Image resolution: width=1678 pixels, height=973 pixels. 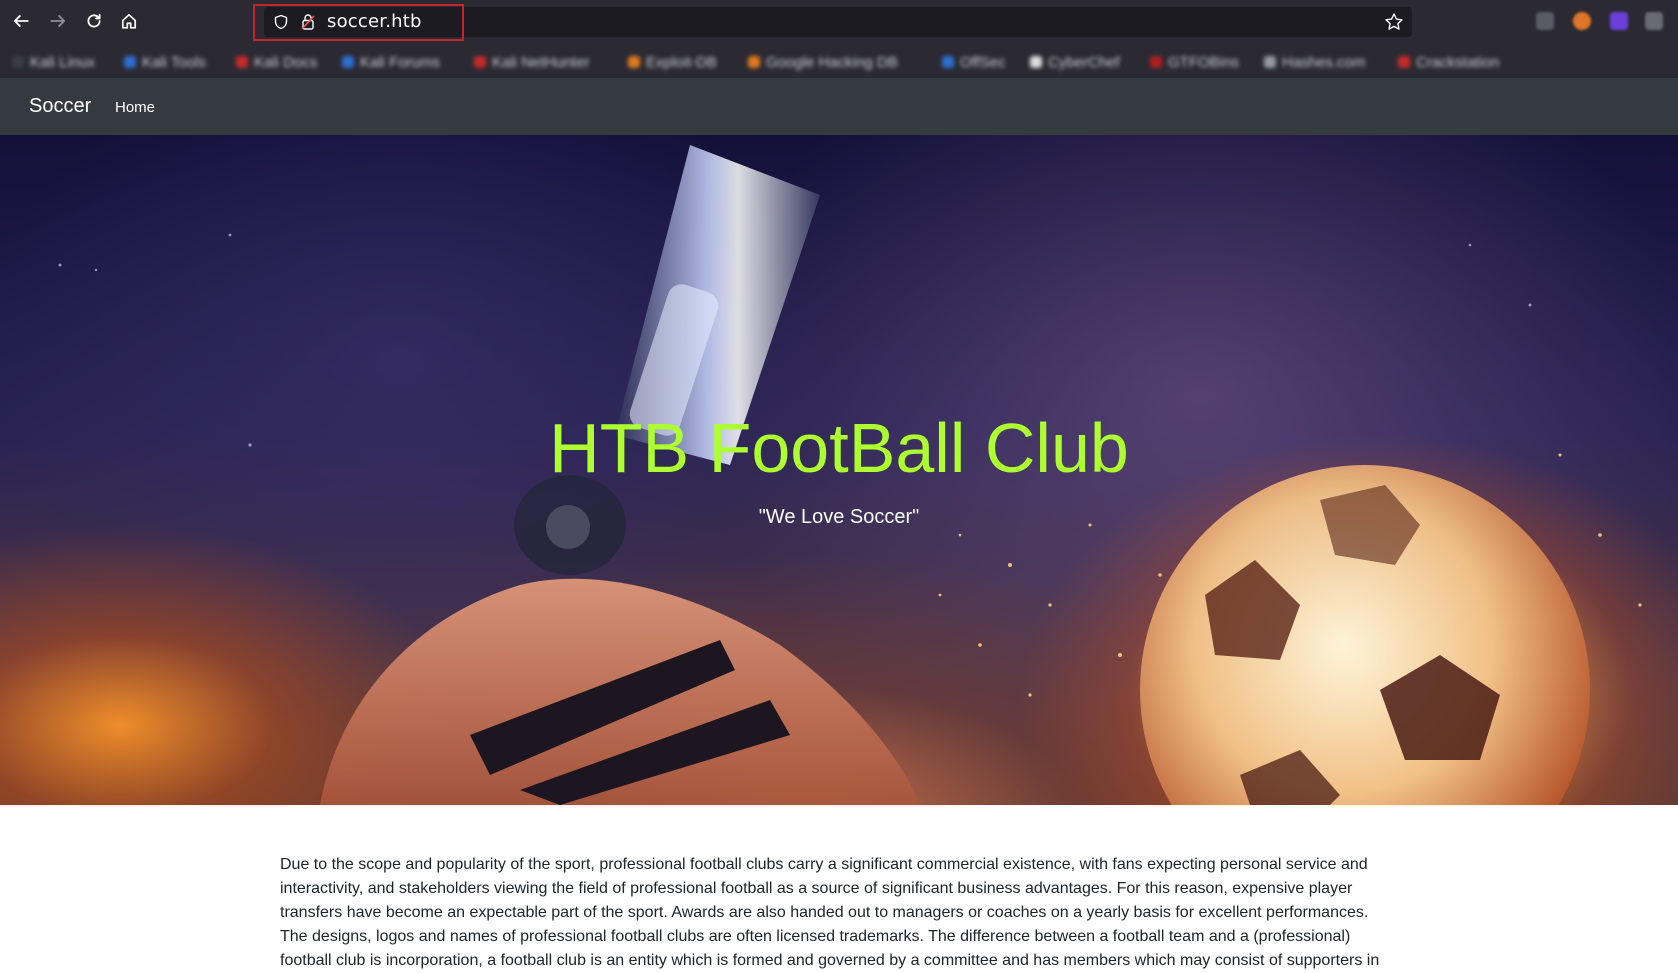 What do you see at coordinates (974, 62) in the screenshot?
I see `bookmark-item: OffSec` at bounding box center [974, 62].